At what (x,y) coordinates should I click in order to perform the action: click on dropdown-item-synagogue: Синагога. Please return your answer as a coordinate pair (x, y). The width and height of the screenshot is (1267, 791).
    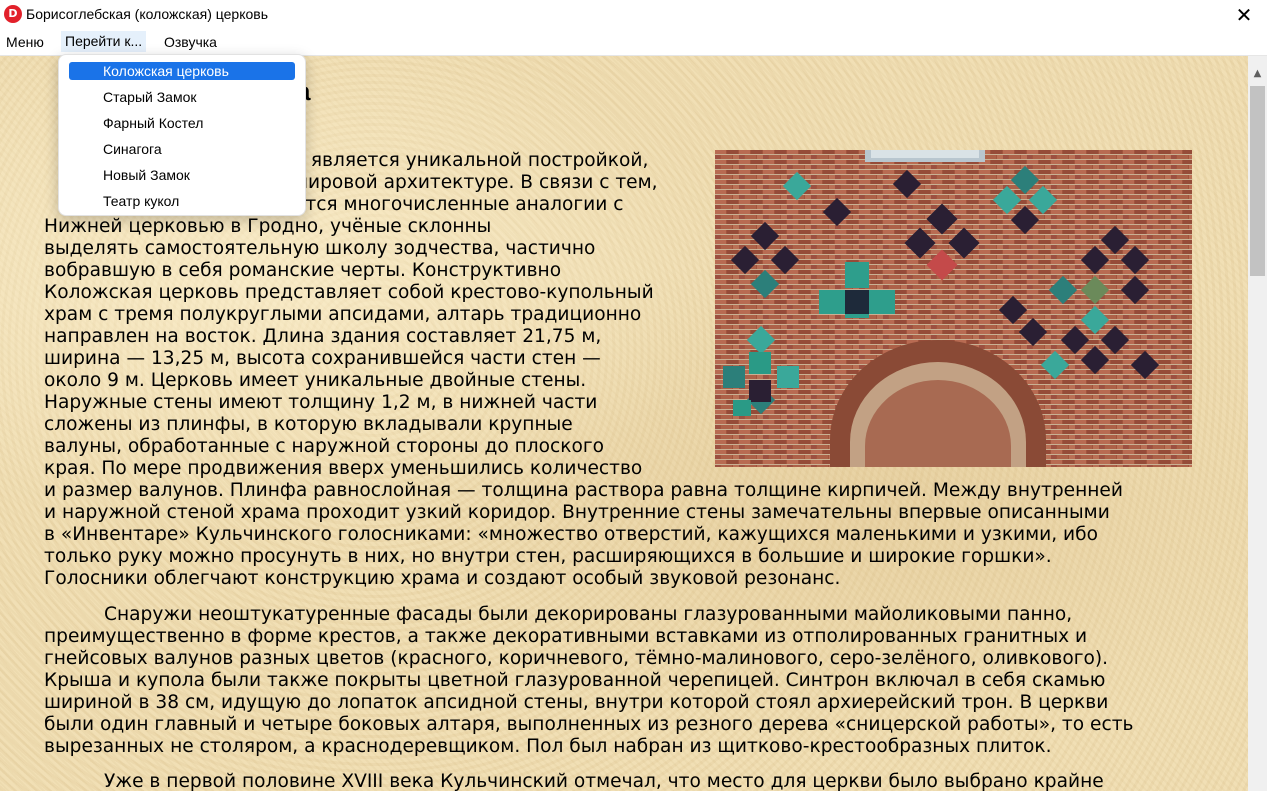
    Looking at the image, I should click on (182, 149).